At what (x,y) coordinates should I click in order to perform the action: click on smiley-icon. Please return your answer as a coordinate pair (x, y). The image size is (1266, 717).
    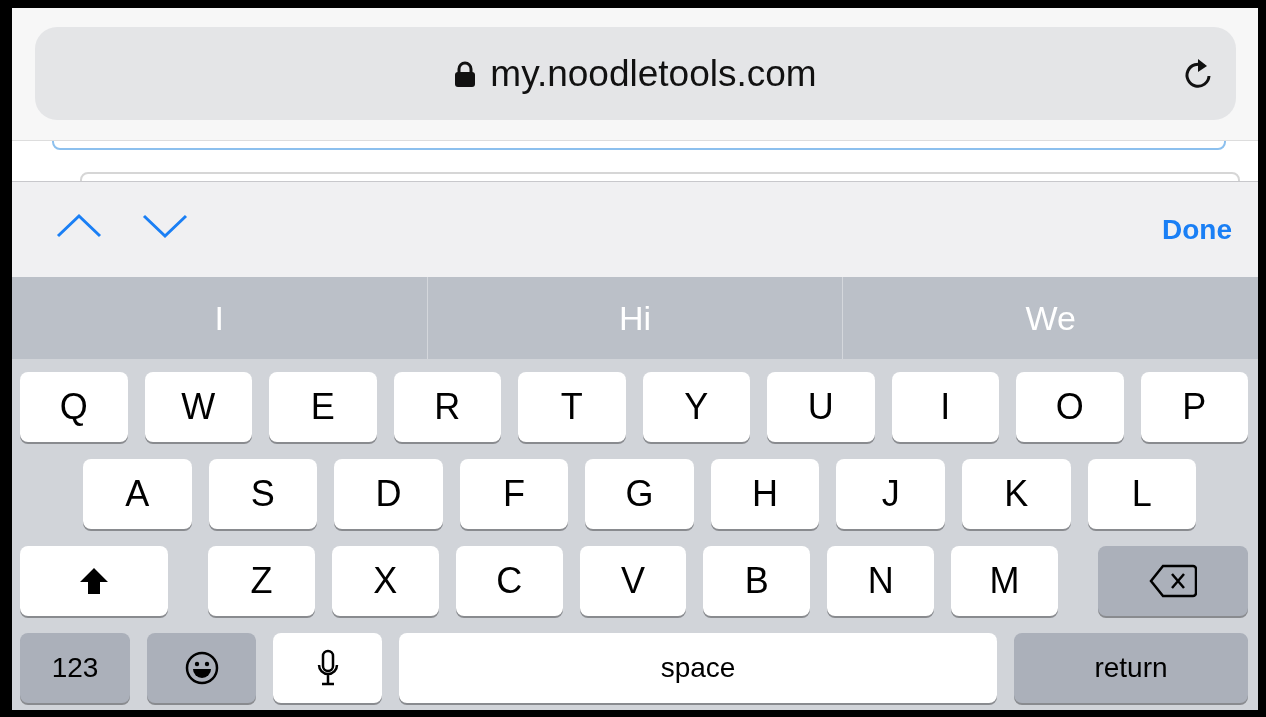
    Looking at the image, I should click on (201, 668).